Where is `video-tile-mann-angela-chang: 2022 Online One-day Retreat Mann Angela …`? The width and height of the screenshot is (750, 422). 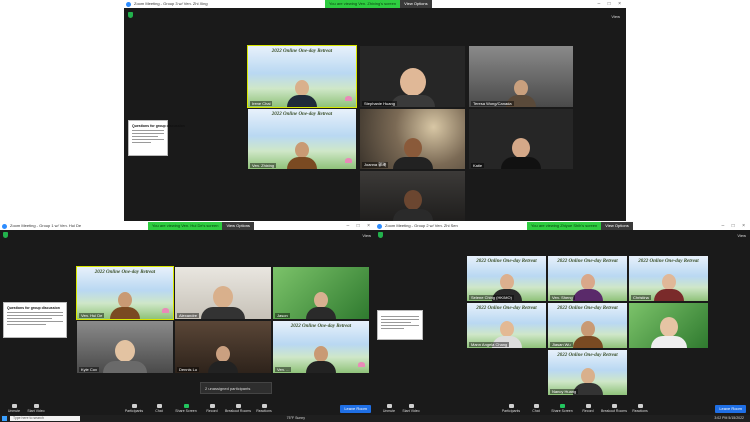
video-tile-mann-angela-chang: 2022 Online One-day Retreat Mann Angela … is located at coordinates (506, 325).